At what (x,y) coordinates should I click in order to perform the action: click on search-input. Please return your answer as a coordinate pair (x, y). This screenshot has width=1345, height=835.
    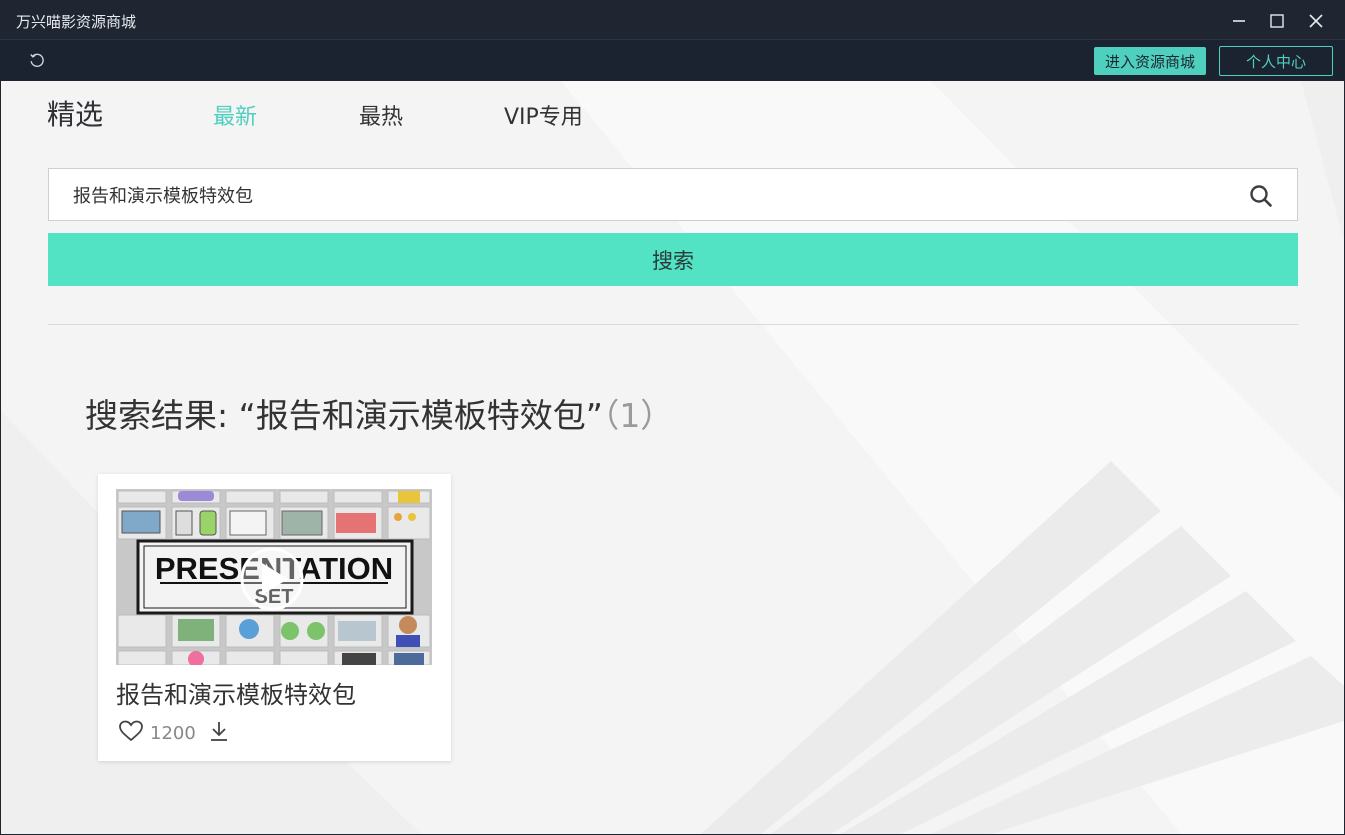
    Looking at the image, I should click on (643, 195).